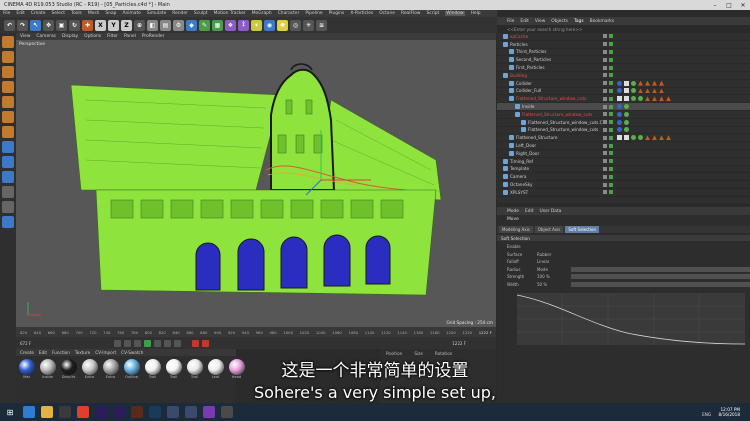 This screenshot has height=421, width=750. What do you see at coordinates (132, 352) in the screenshot?
I see `material-menu-cv-swatch: CV-Swatch` at bounding box center [132, 352].